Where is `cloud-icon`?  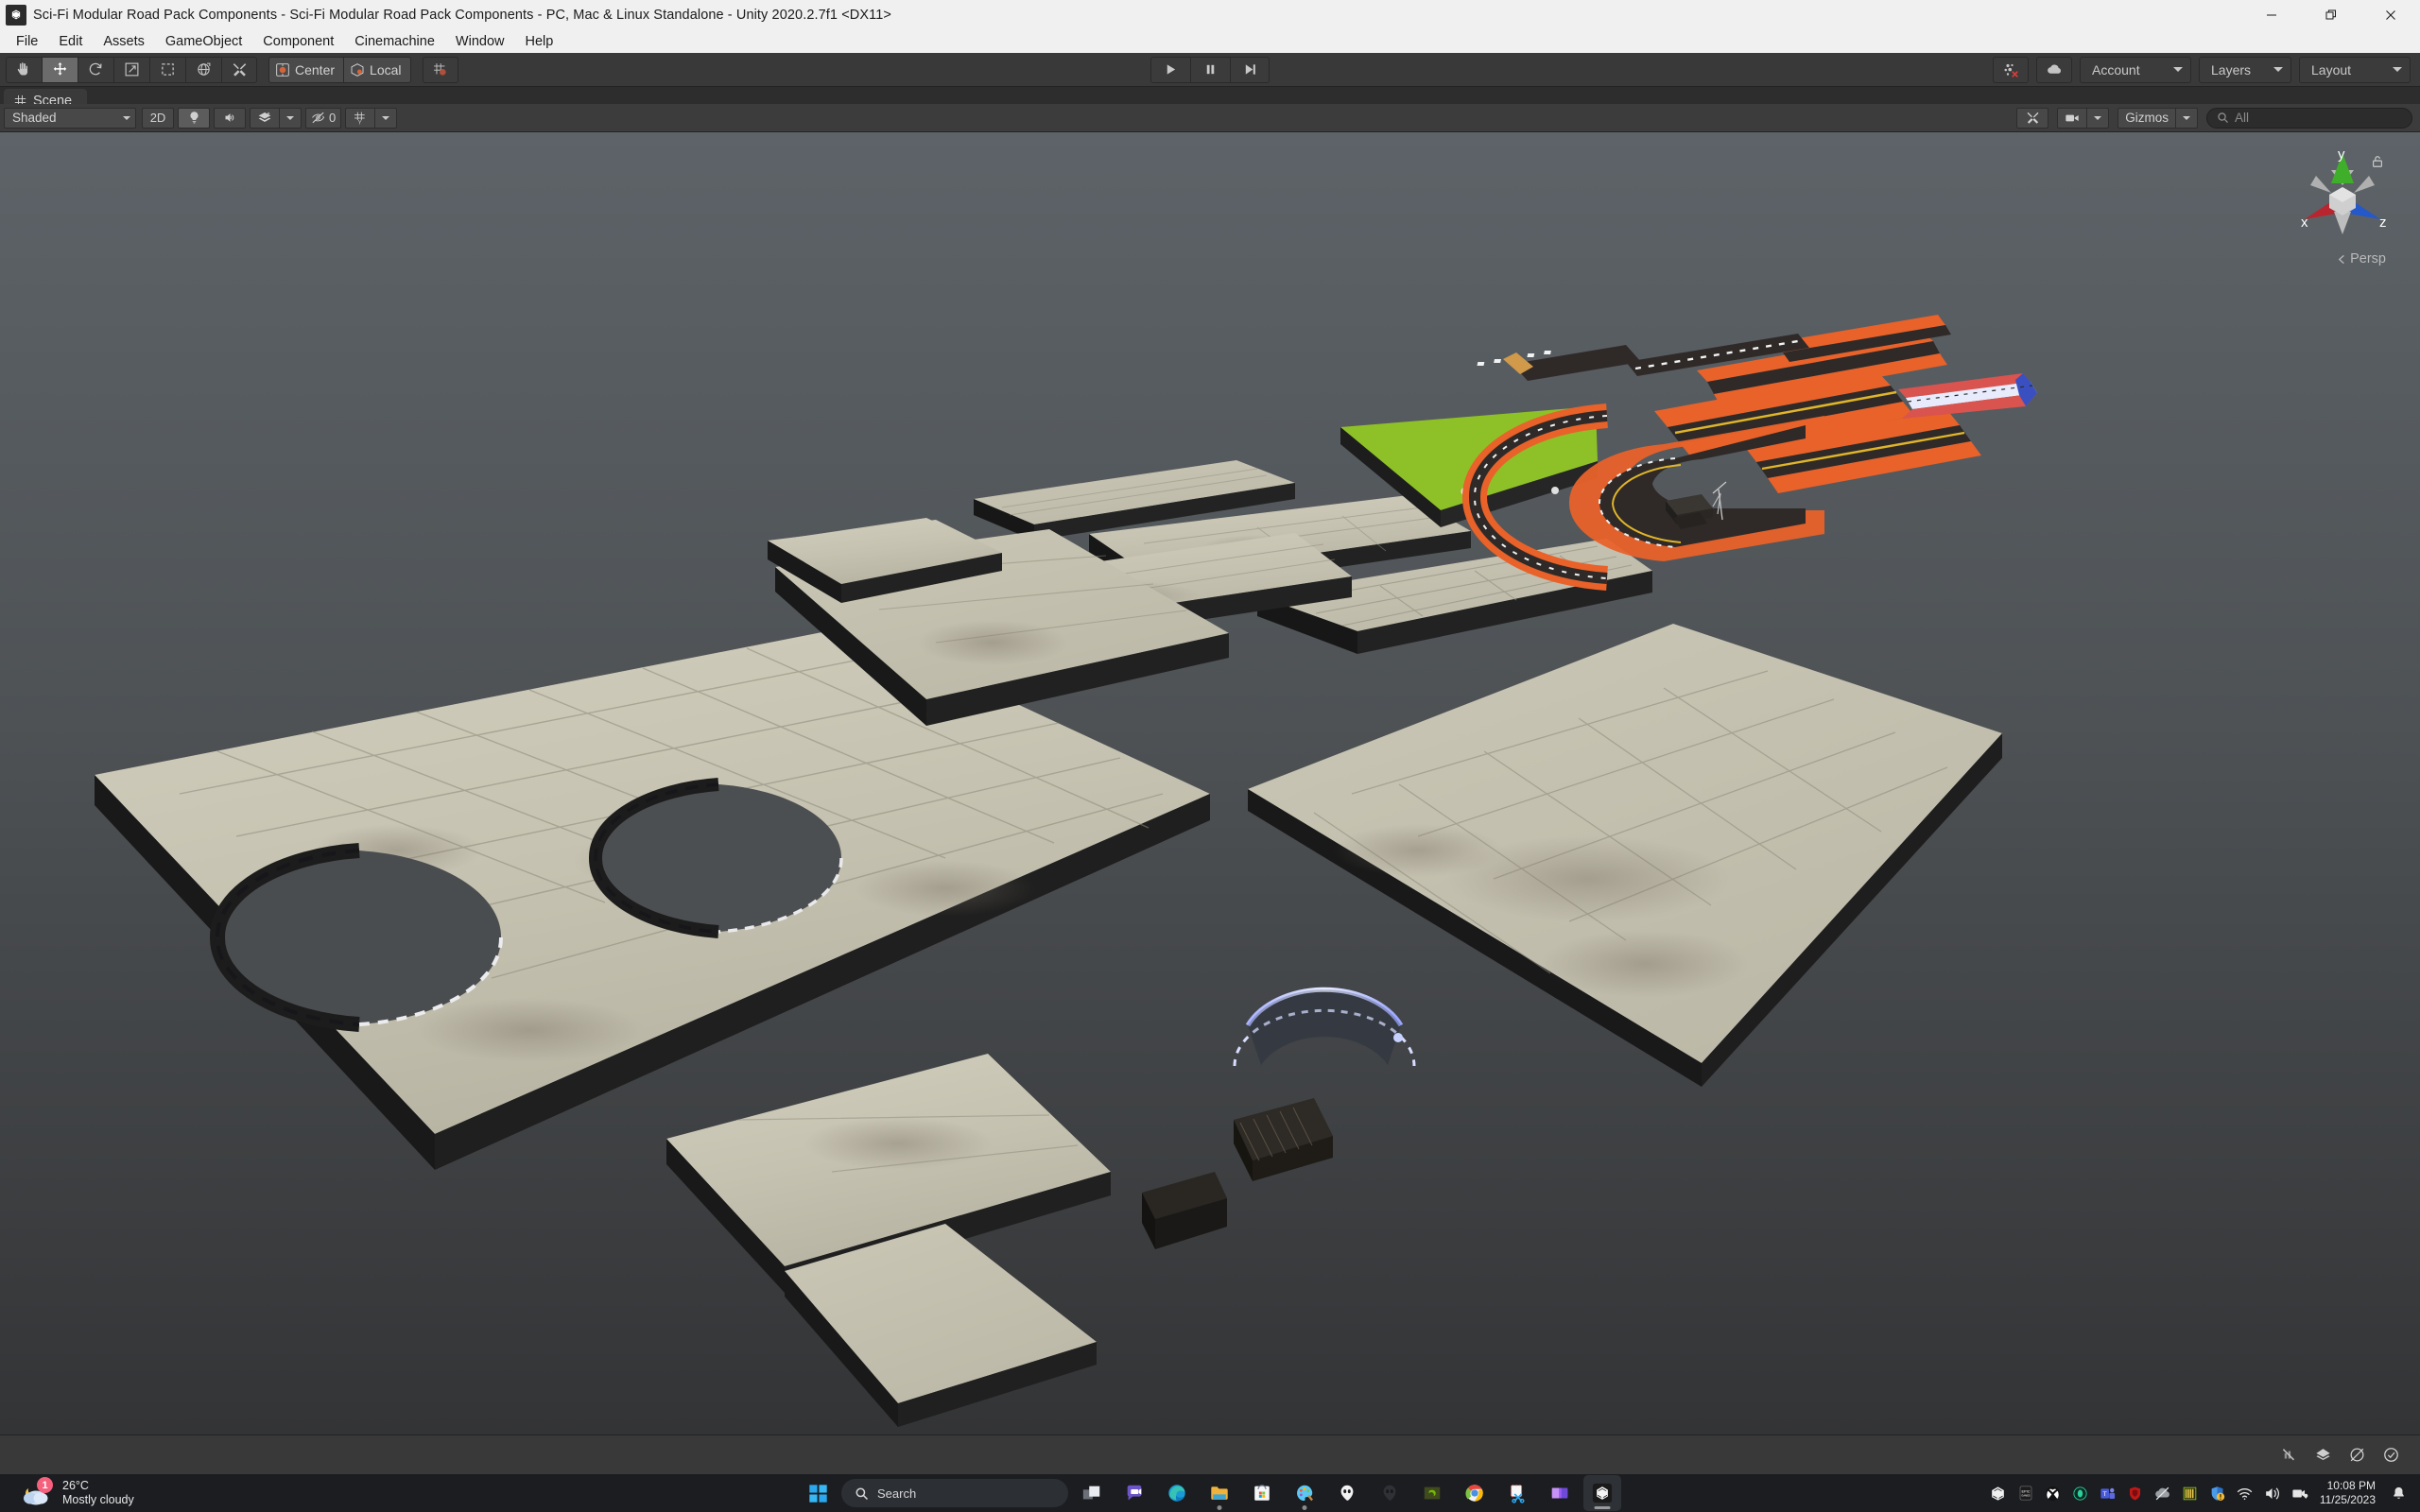 cloud-icon is located at coordinates (2054, 69).